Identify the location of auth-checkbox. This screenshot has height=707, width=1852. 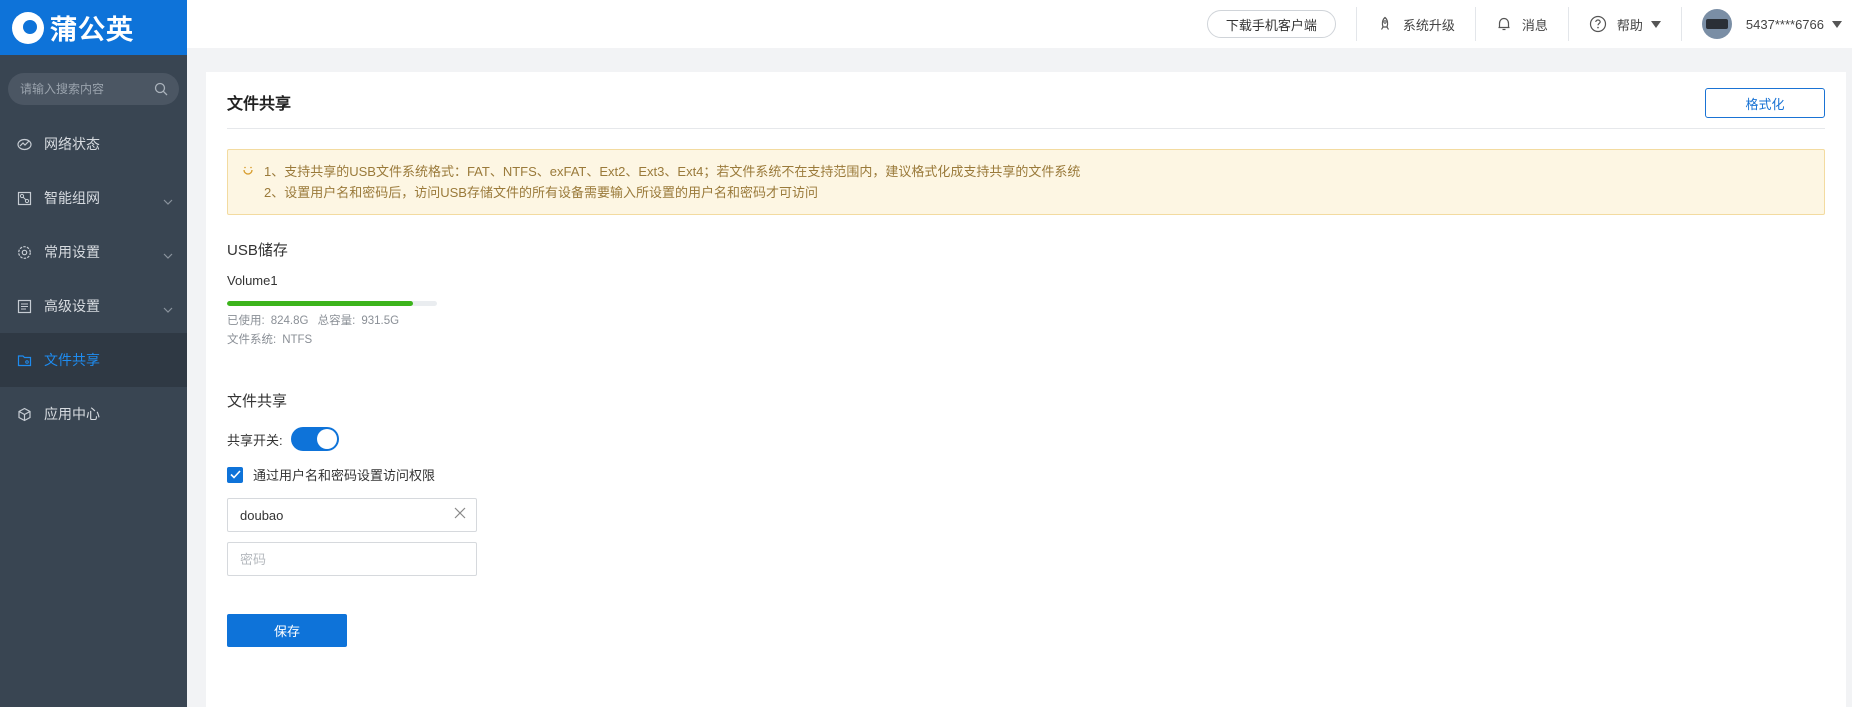
(235, 474).